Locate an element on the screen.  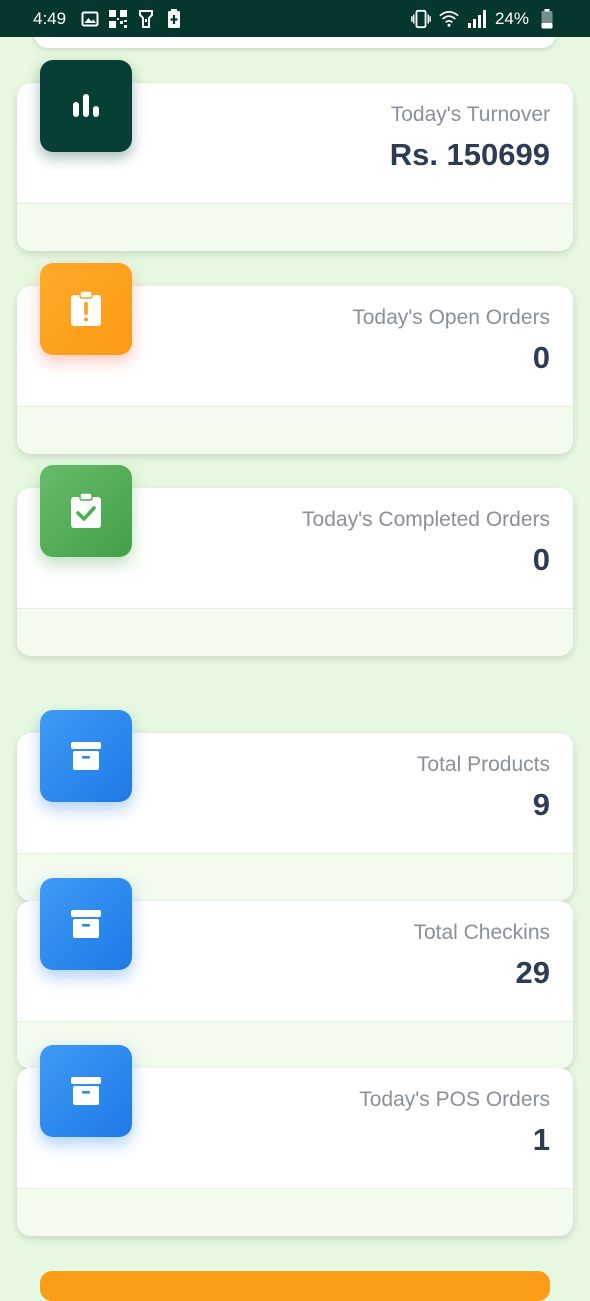
image-icon is located at coordinates (90, 19).